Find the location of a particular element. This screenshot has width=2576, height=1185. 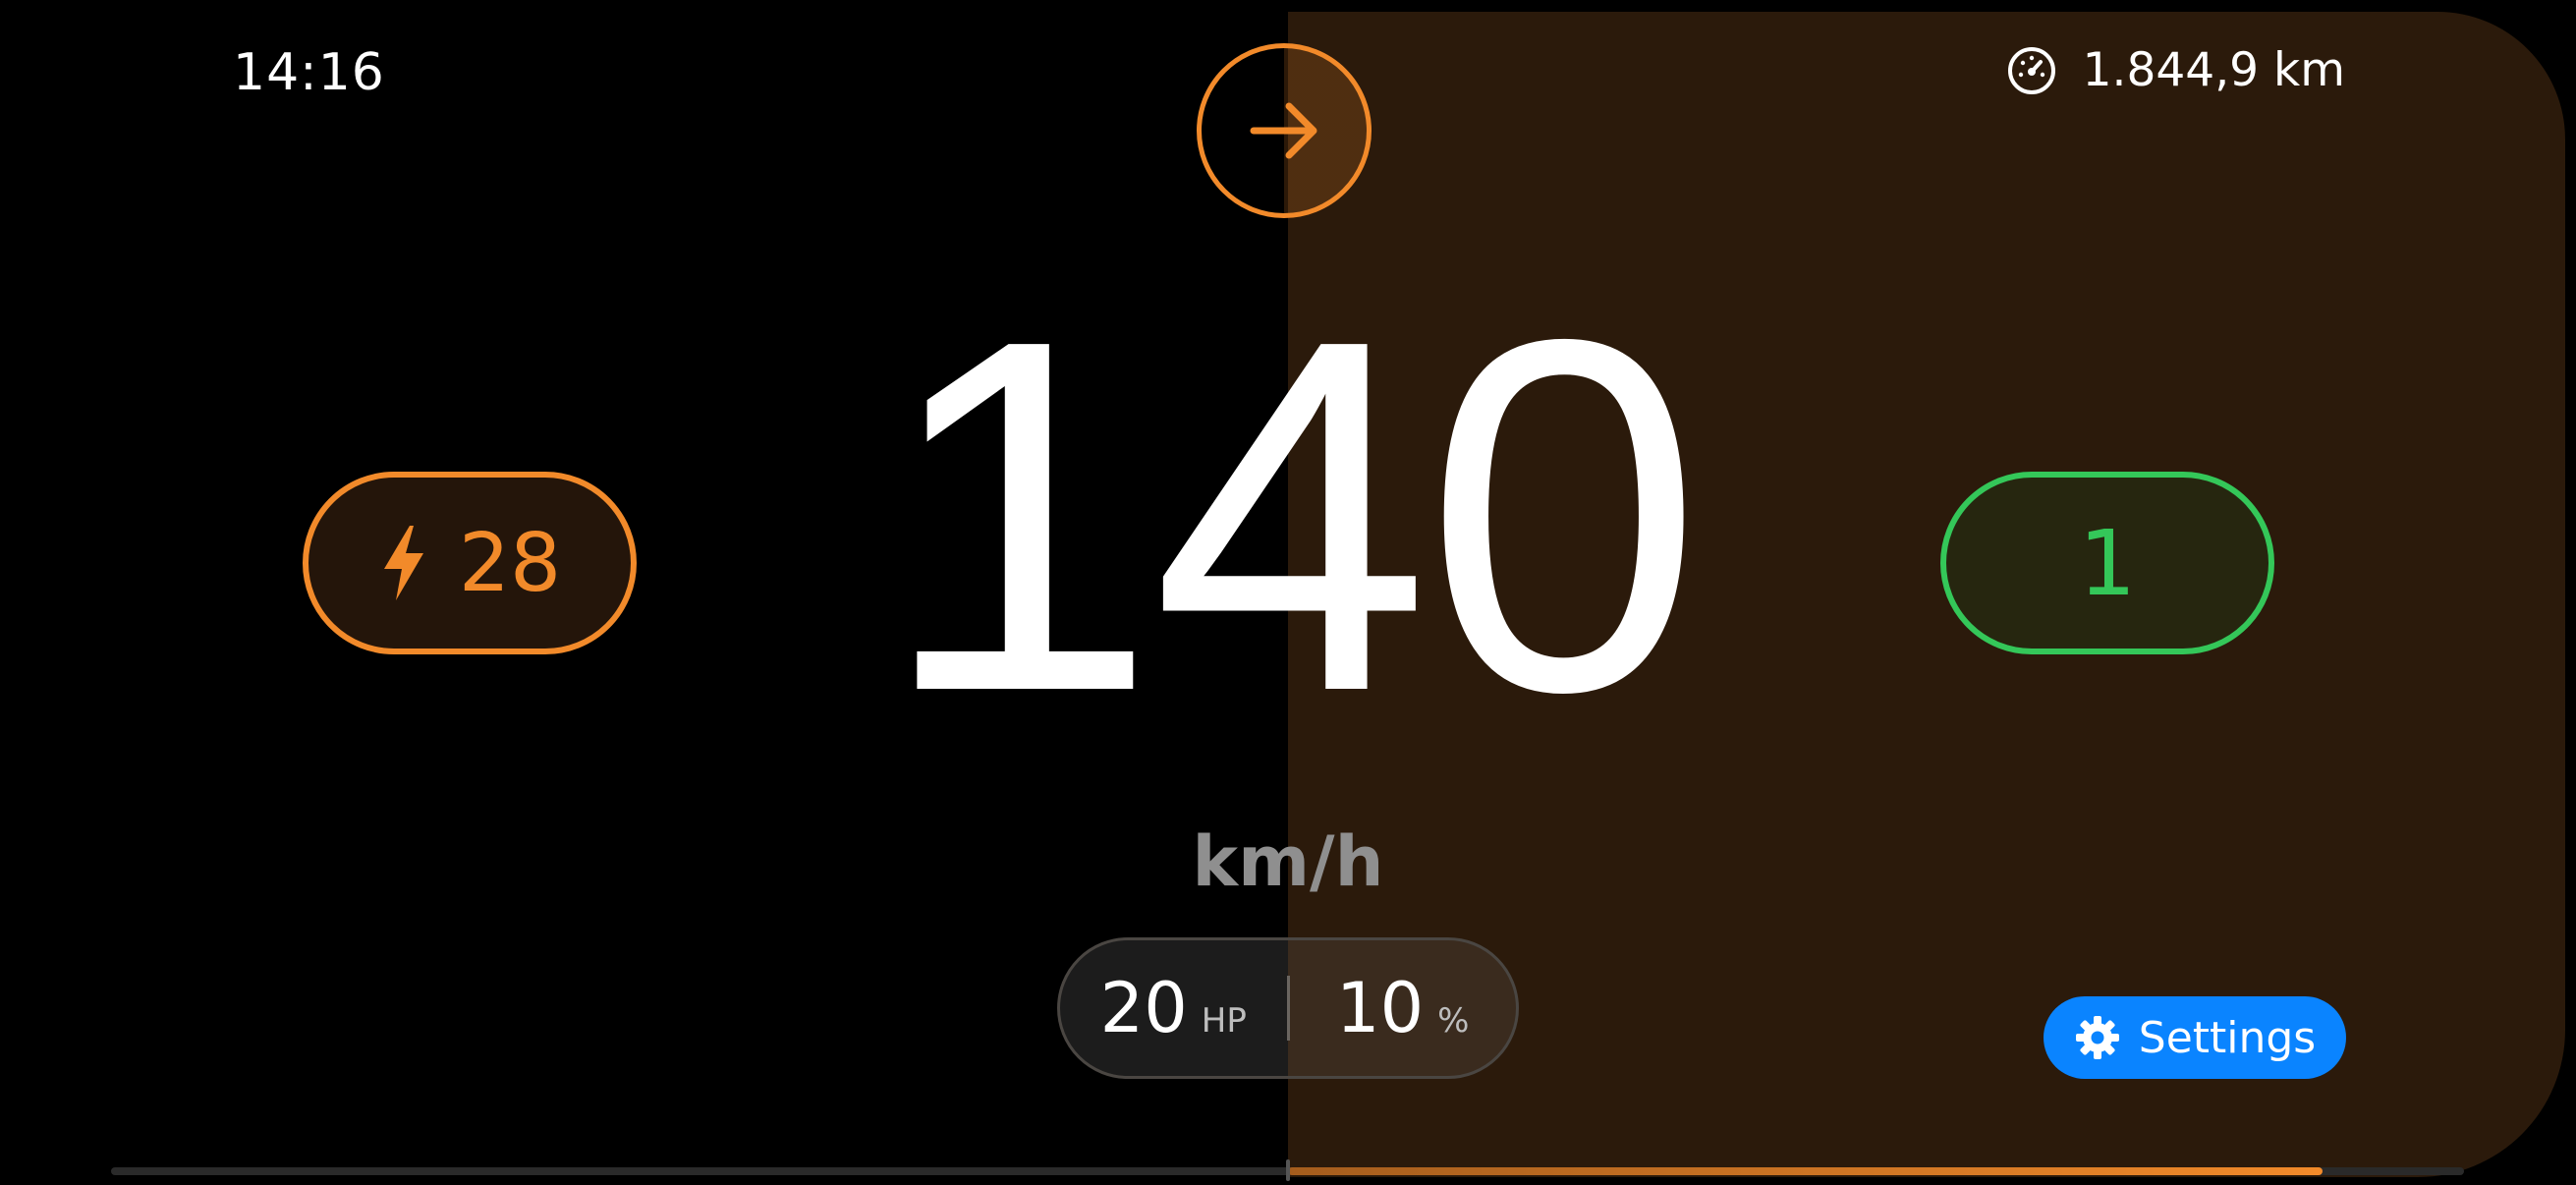

odometer-value: 1.844,9 km is located at coordinates (2213, 70).